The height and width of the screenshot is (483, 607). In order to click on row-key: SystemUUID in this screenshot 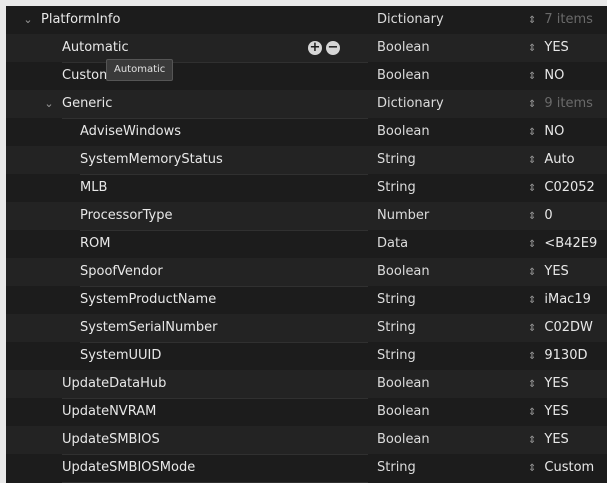, I will do `click(224, 356)`.